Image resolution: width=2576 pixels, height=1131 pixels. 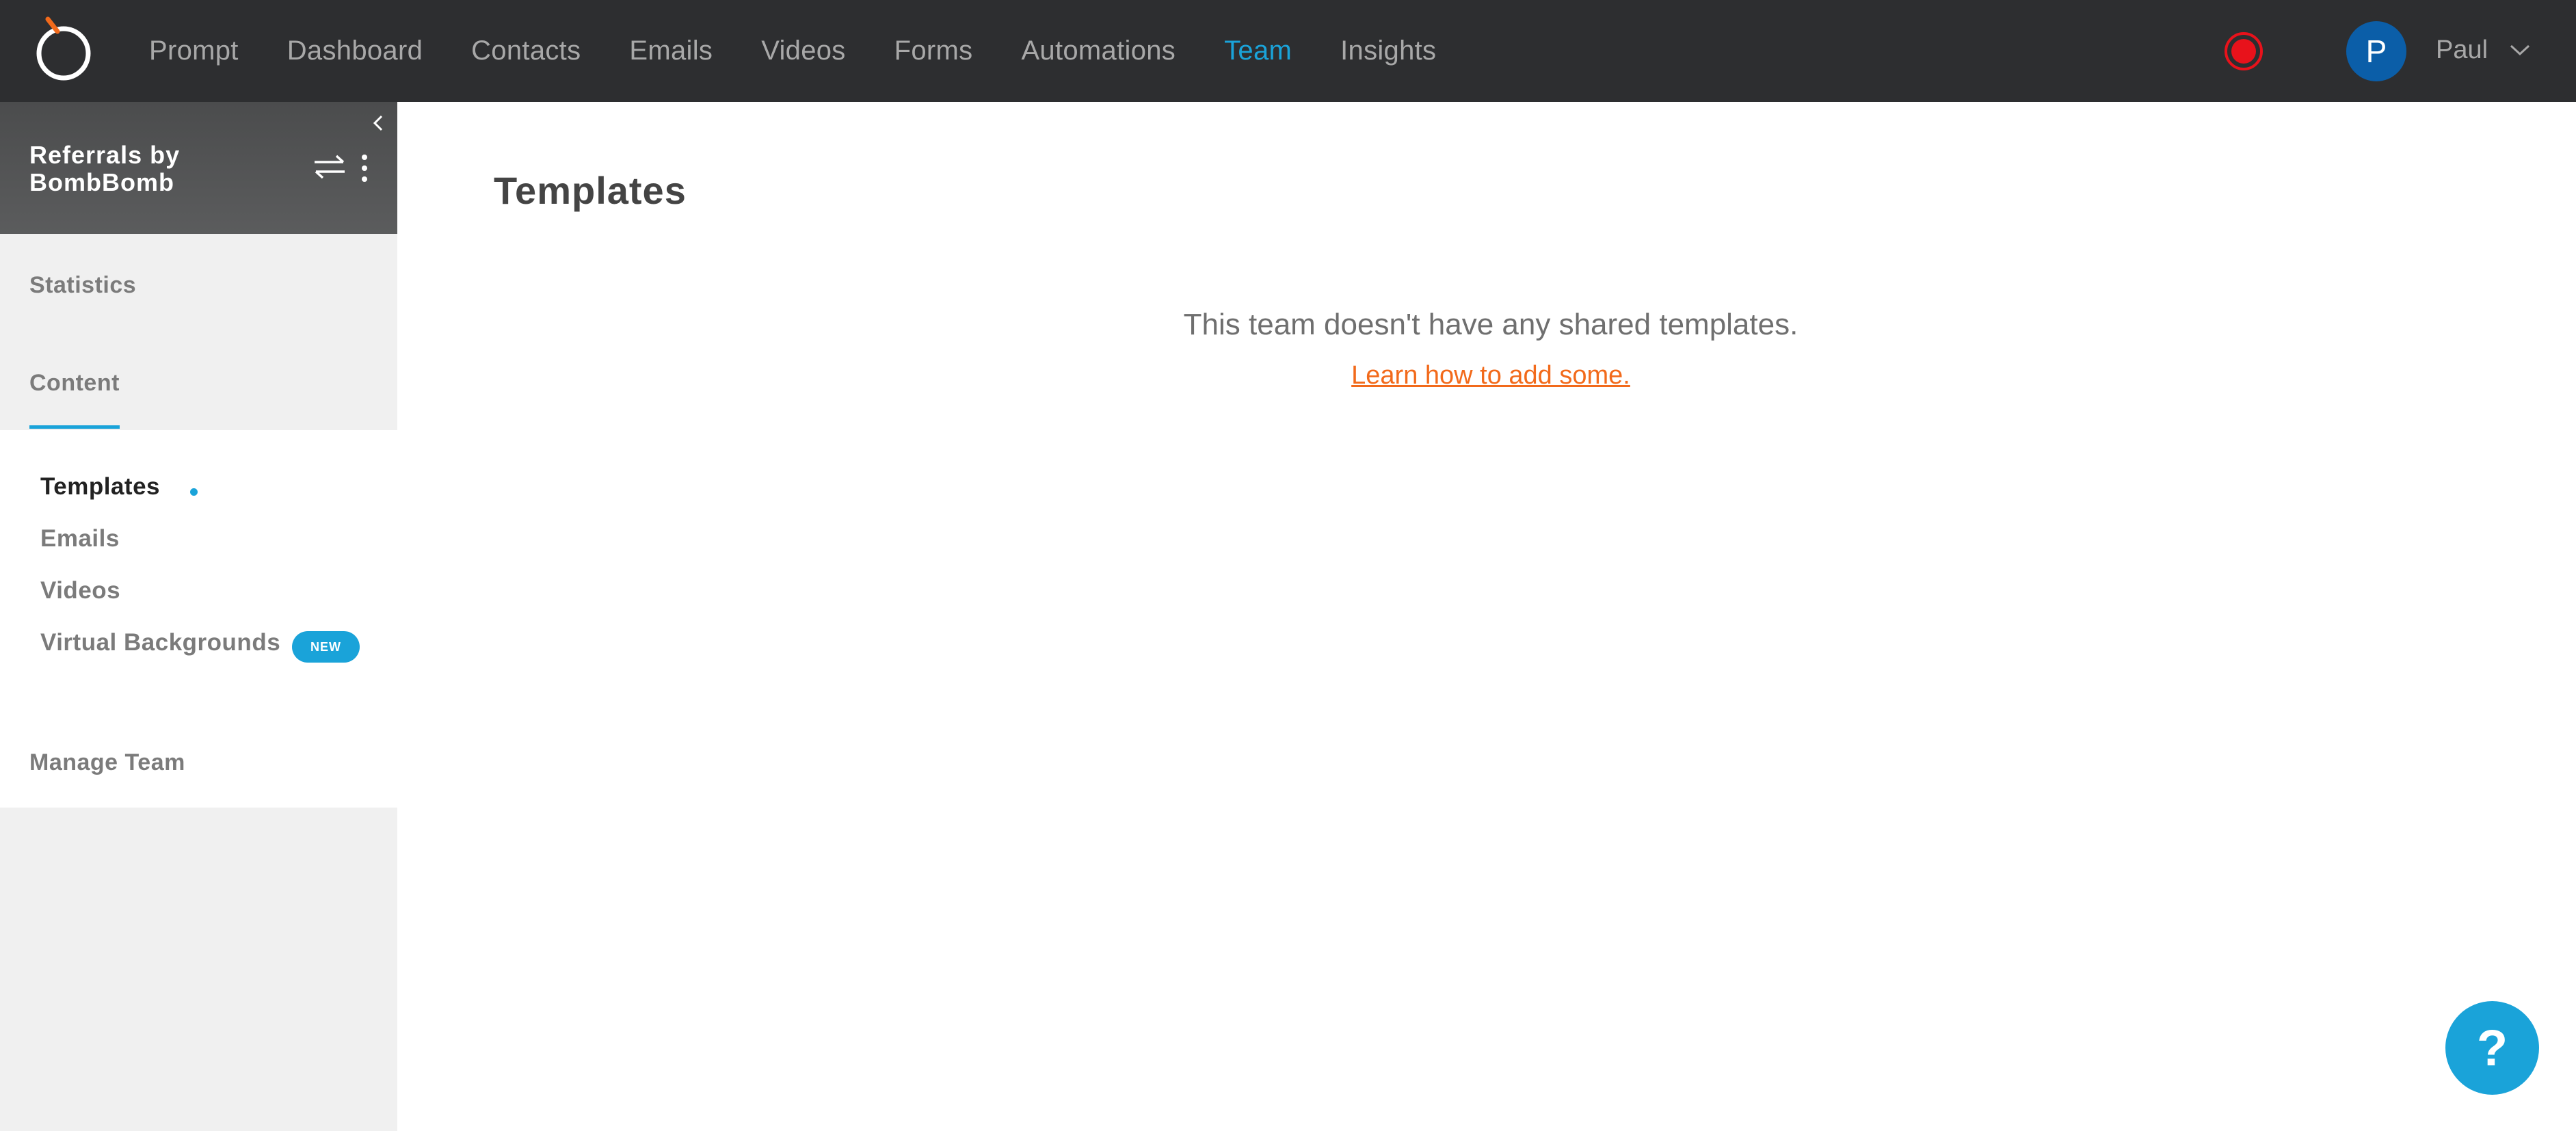 I want to click on record-icon, so click(x=2243, y=52).